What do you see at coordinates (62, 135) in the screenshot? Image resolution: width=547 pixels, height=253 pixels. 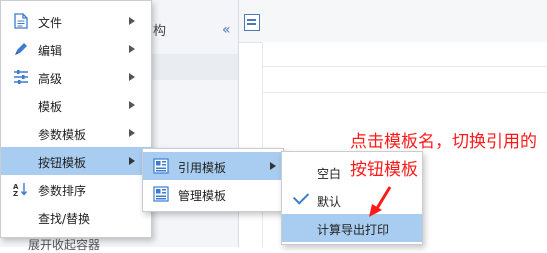 I see `menu-item-label: 参数模板` at bounding box center [62, 135].